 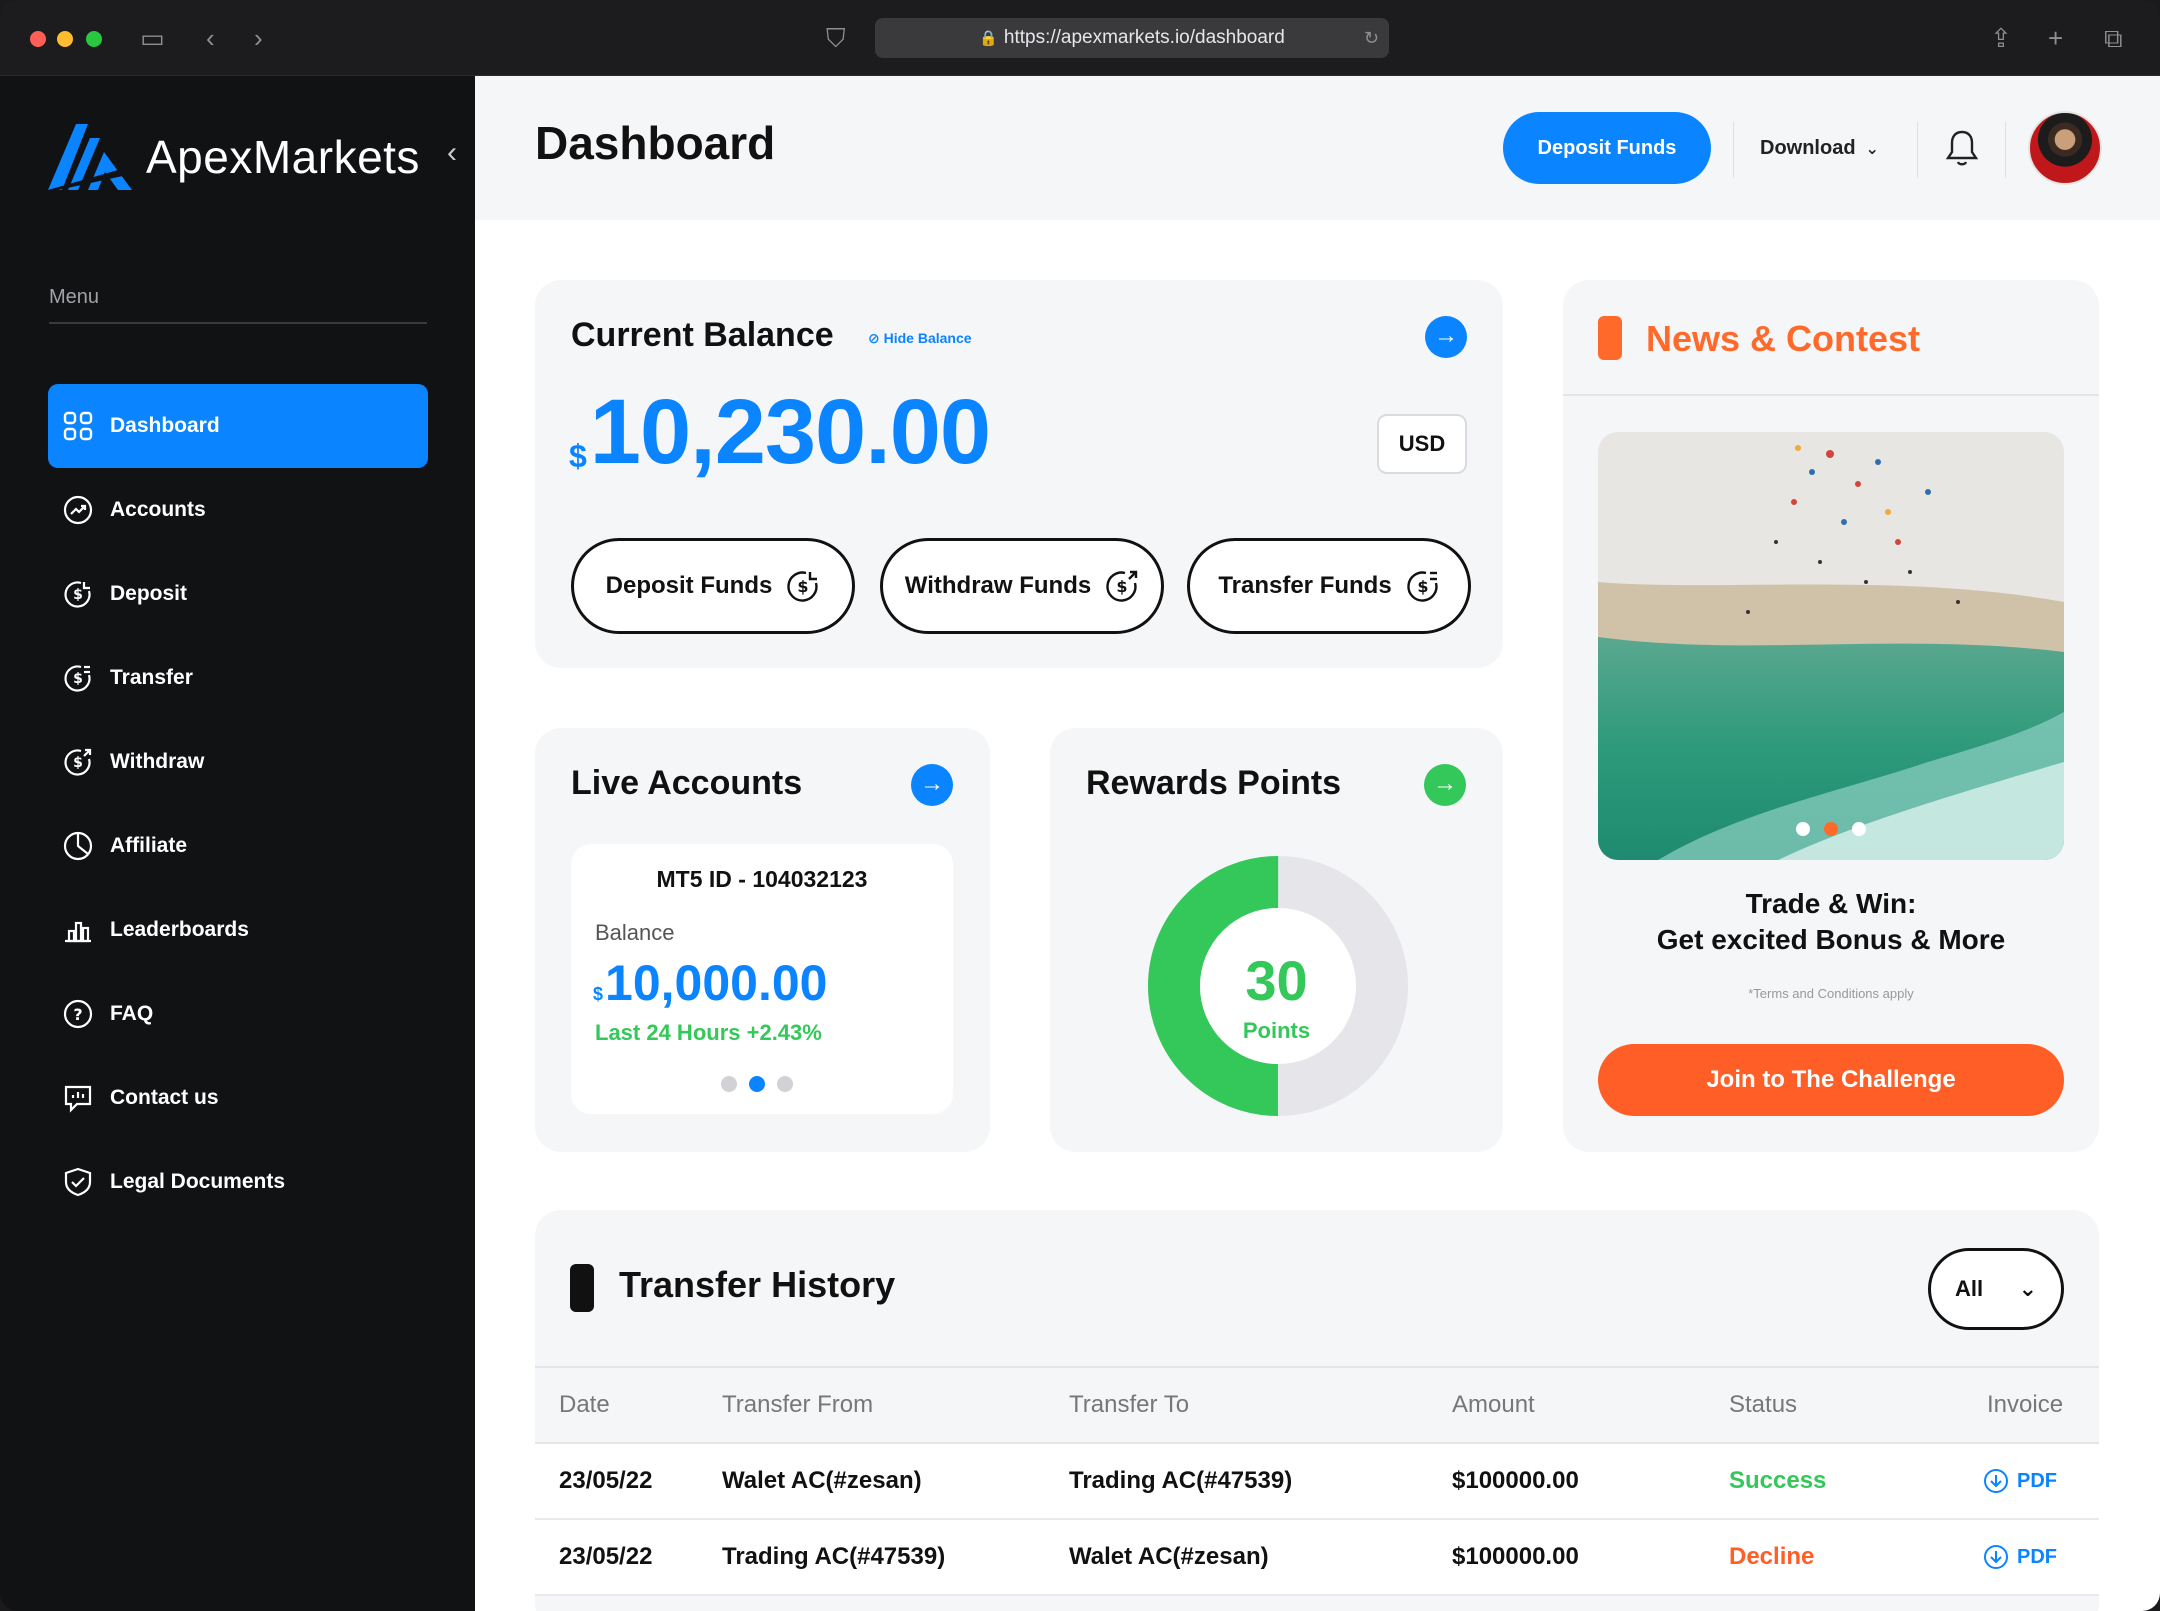 I want to click on minimize-window-button, so click(x=65, y=39).